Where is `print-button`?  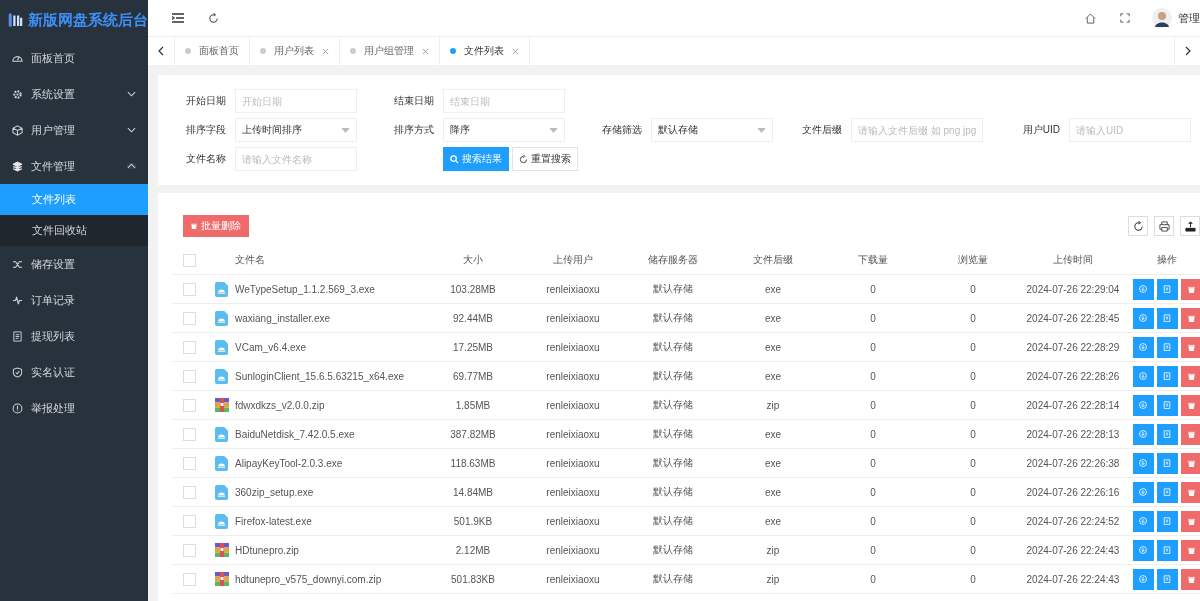 print-button is located at coordinates (1164, 226).